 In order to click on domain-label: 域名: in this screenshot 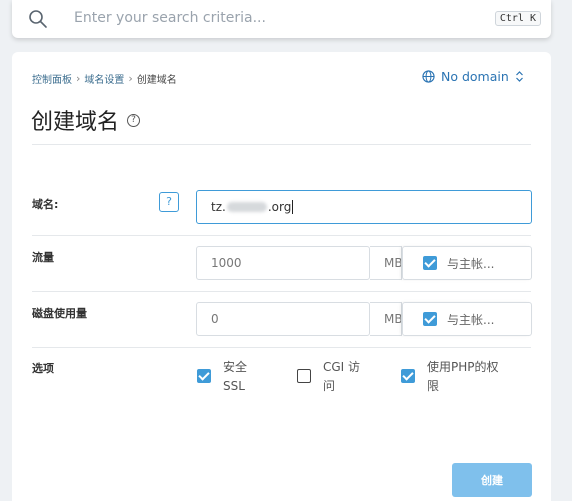, I will do `click(45, 204)`.